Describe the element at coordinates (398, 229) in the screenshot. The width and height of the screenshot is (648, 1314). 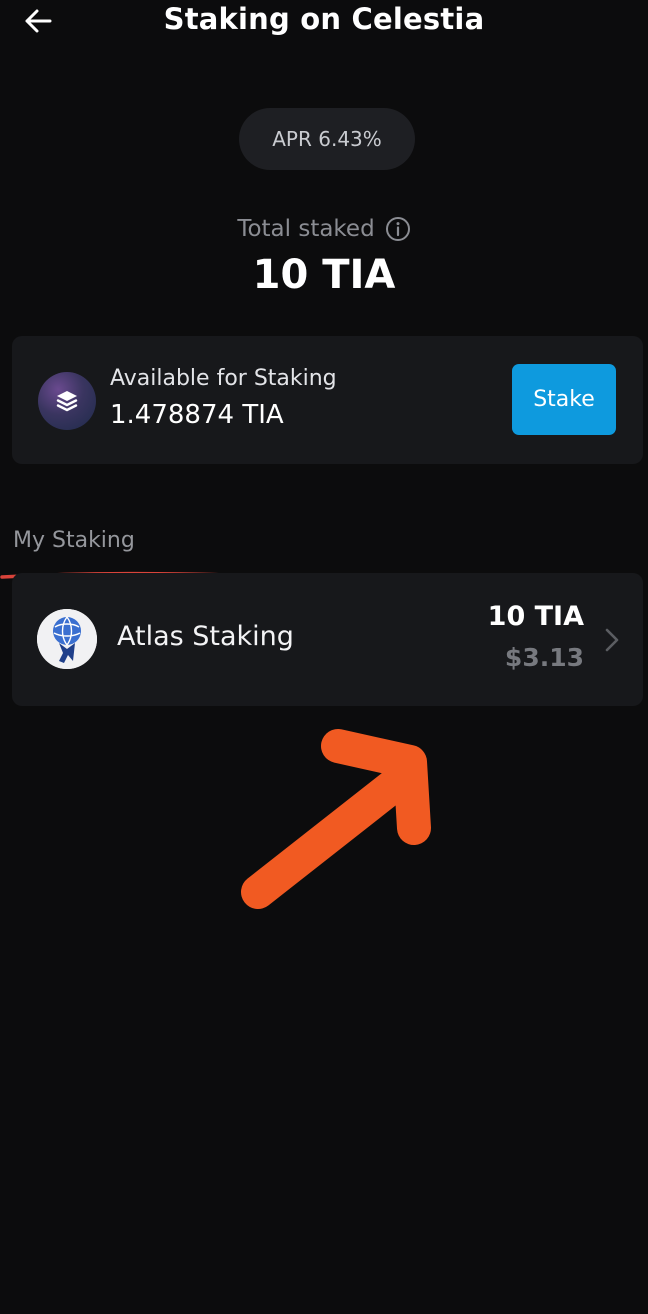
I see `info-circle-icon` at that location.